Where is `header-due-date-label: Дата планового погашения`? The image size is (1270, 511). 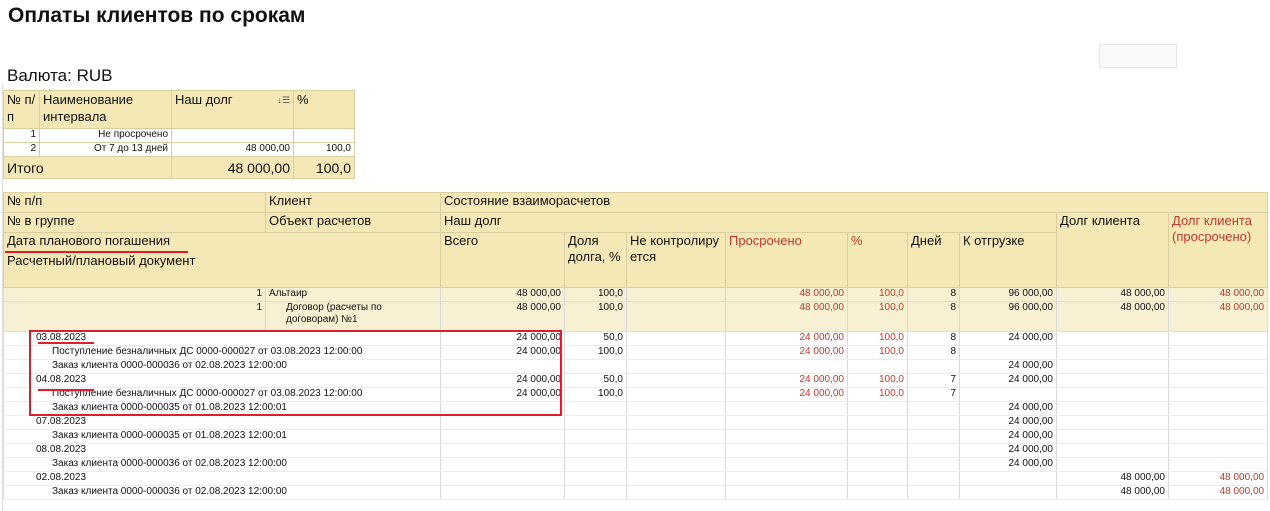
header-due-date-label: Дата планового погашения is located at coordinates (89, 241).